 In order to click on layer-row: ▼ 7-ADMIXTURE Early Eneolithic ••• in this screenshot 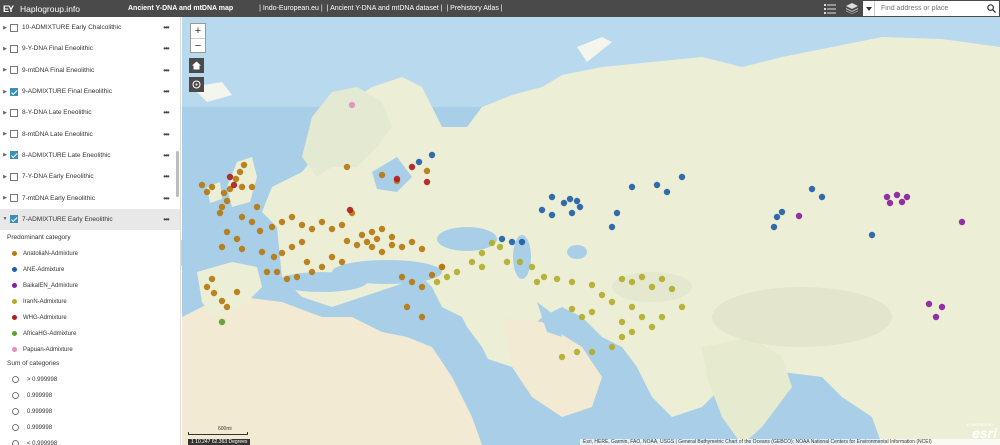, I will do `click(90, 219)`.